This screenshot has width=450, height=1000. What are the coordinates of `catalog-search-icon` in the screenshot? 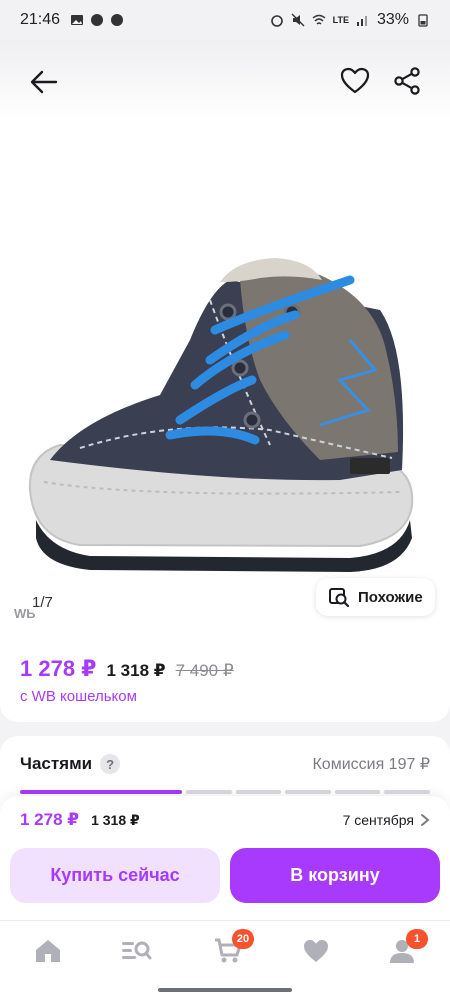 It's located at (137, 950).